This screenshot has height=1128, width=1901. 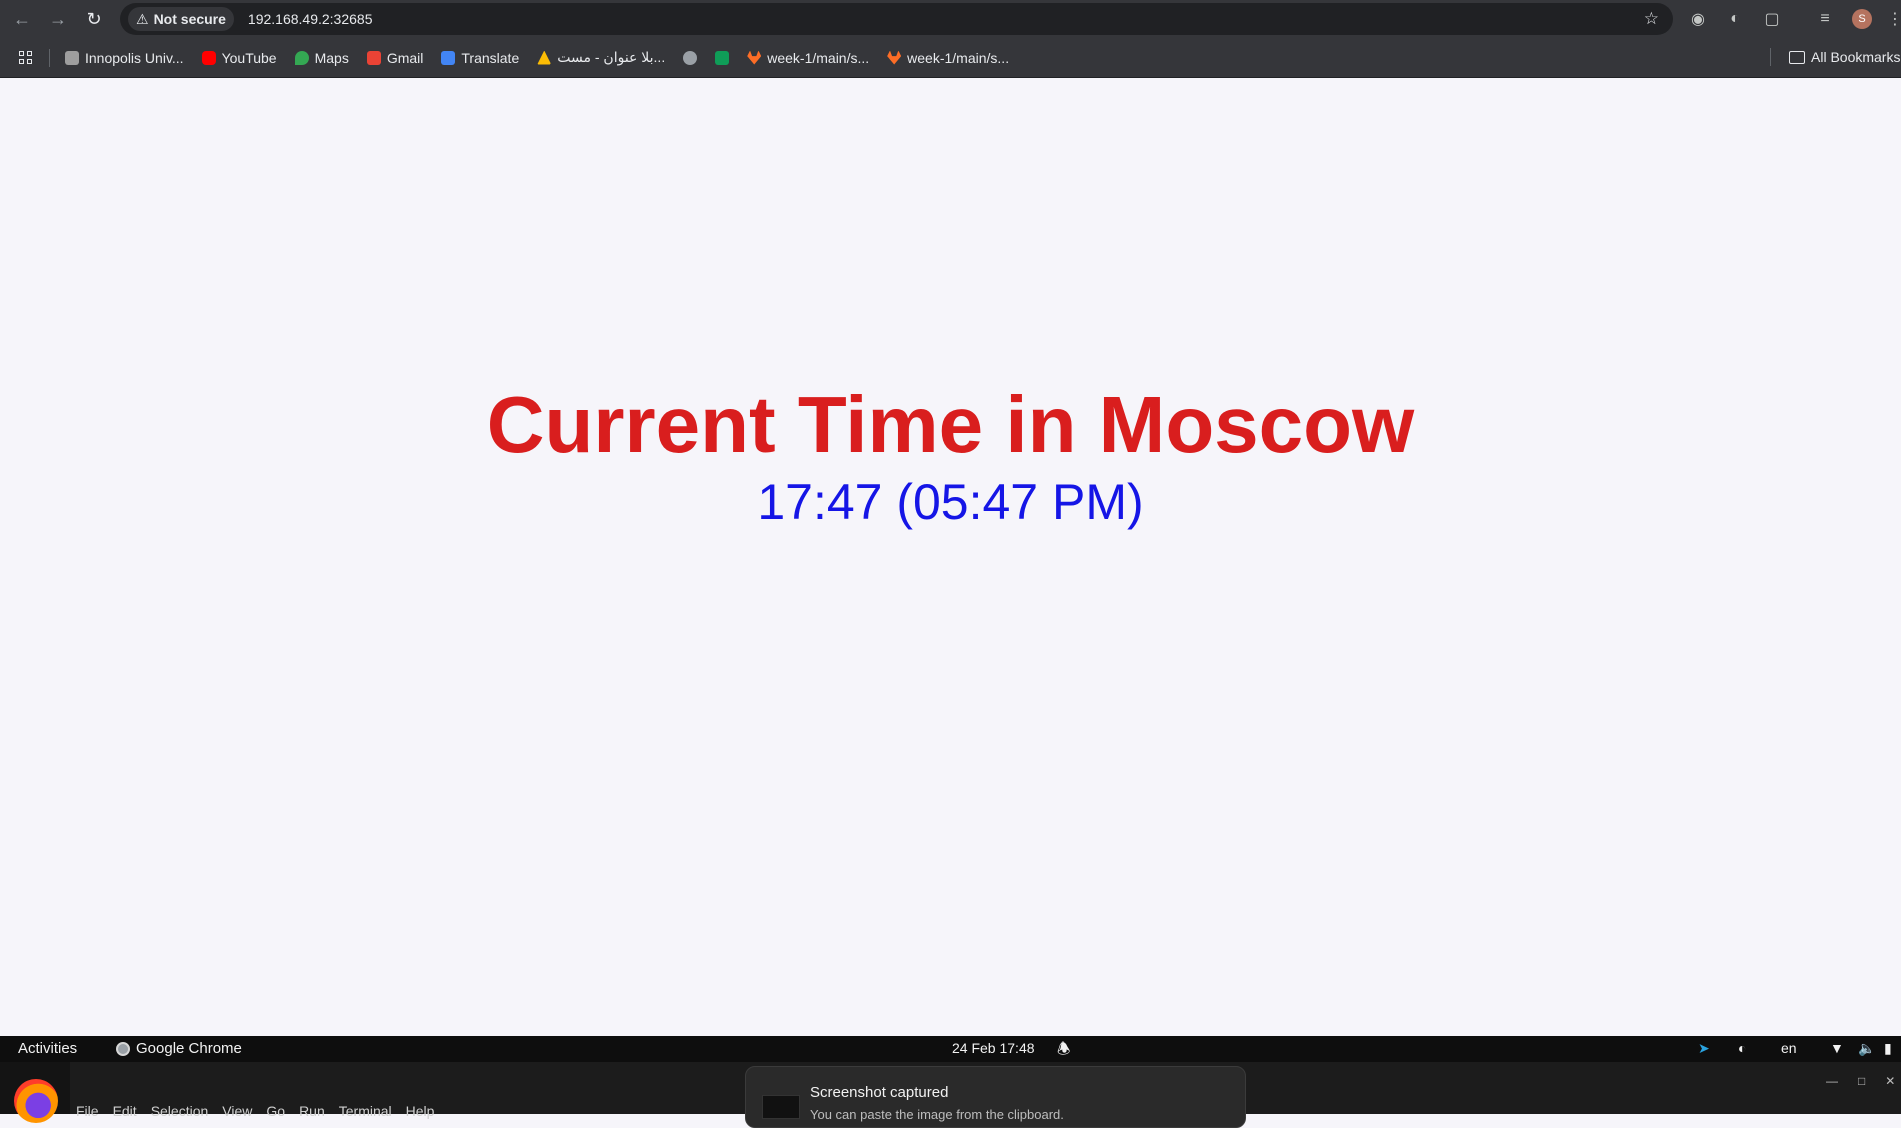 I want to click on minimize-icon: —, so click(x=1832, y=1081).